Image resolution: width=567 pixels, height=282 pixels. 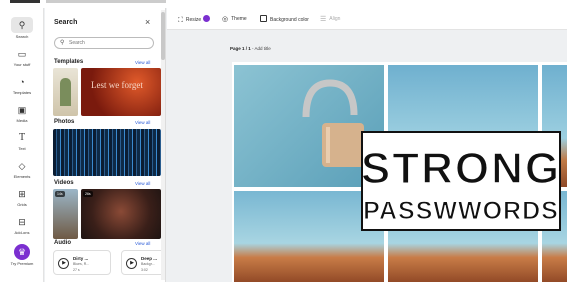 I want to click on video-duration: 14s, so click(x=60, y=194).